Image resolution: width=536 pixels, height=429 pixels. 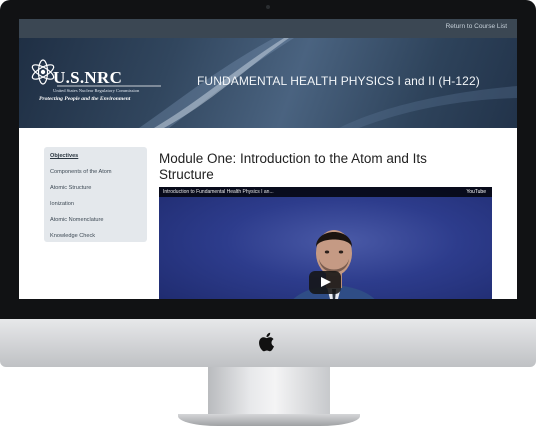 I want to click on youtube-logo: YouTube, so click(x=476, y=192).